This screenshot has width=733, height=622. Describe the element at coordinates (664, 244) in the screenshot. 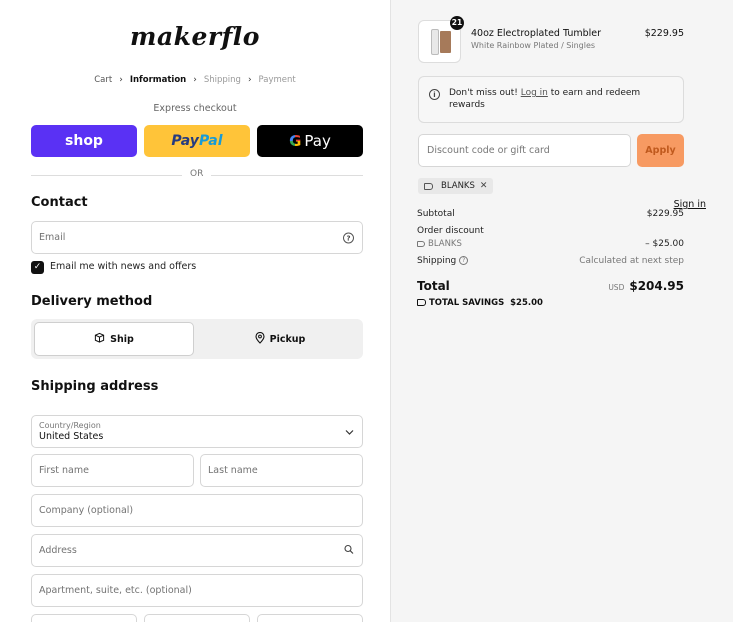

I see `discount-value: – $25.00` at that location.